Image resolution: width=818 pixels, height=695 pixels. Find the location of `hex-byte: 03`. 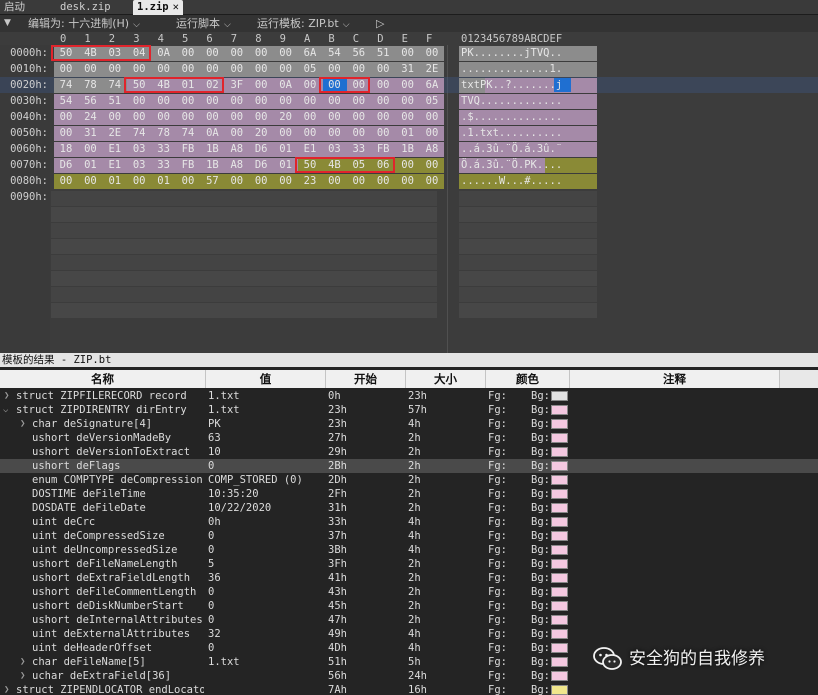

hex-byte: 03 is located at coordinates (334, 149).